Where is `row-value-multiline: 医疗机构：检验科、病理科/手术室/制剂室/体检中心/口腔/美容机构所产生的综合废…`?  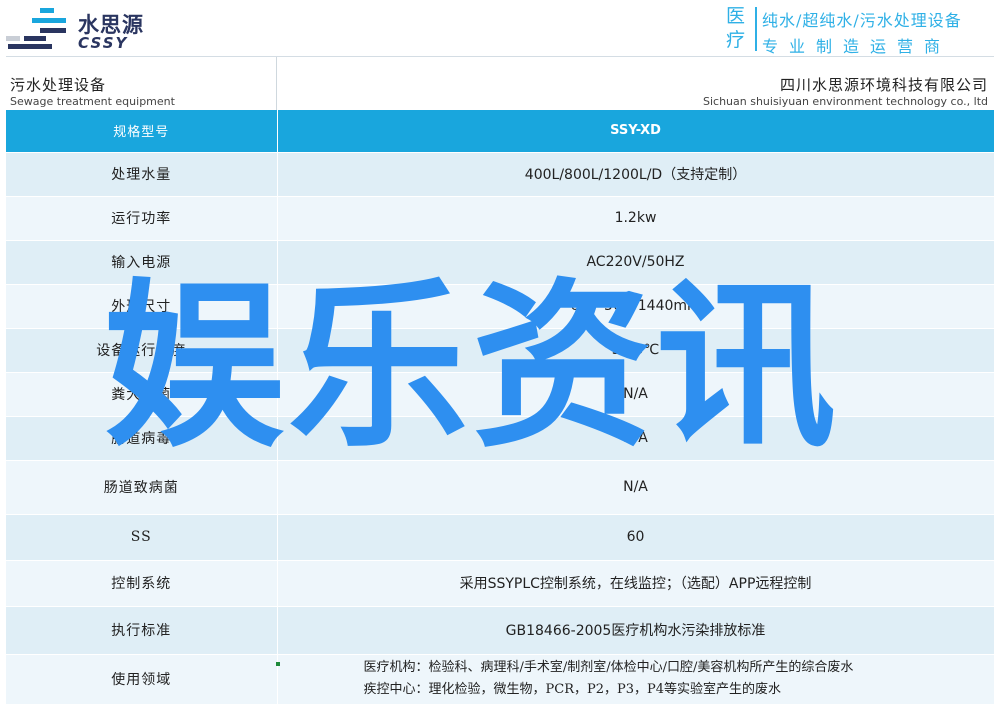
row-value-multiline: 医疗机构：检验科、病理科/手术室/制剂室/体检中心/口腔/美容机构所产生的综合废… is located at coordinates (636, 679).